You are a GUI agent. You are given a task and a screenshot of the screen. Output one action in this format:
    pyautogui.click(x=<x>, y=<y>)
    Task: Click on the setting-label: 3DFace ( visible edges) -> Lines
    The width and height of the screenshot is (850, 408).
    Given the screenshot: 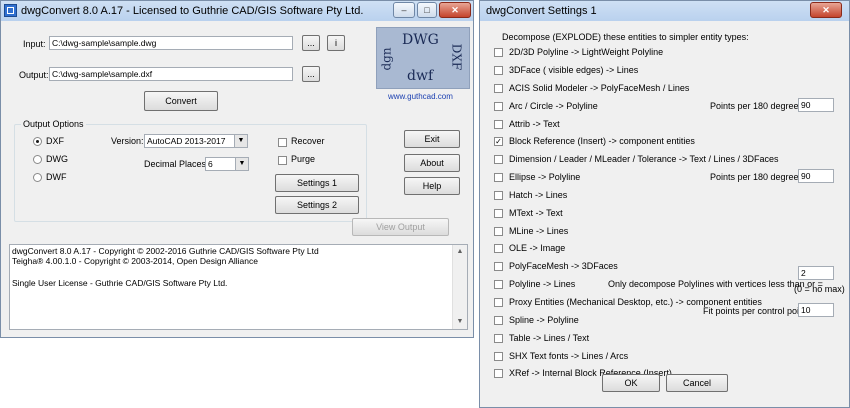 What is the action you would take?
    pyautogui.click(x=574, y=70)
    